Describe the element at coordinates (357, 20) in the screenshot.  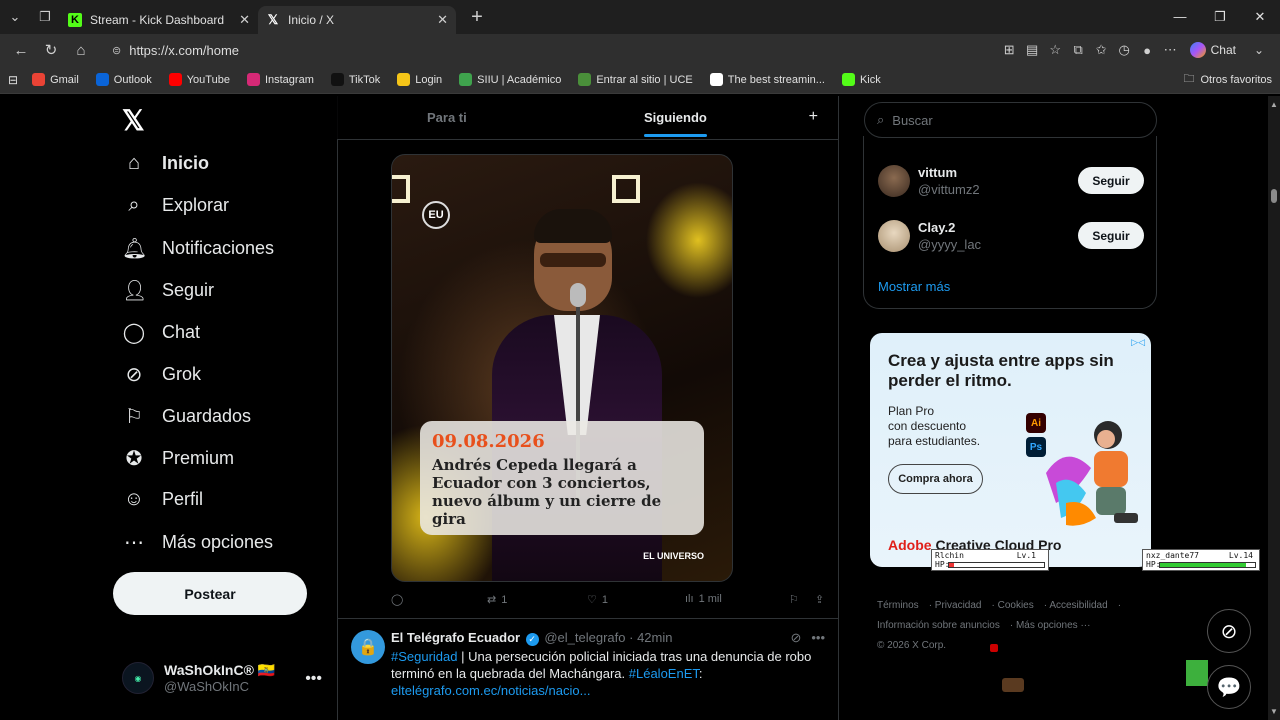
I see `browser-tab-x: 𝕏 Inicio / X ✕` at that location.